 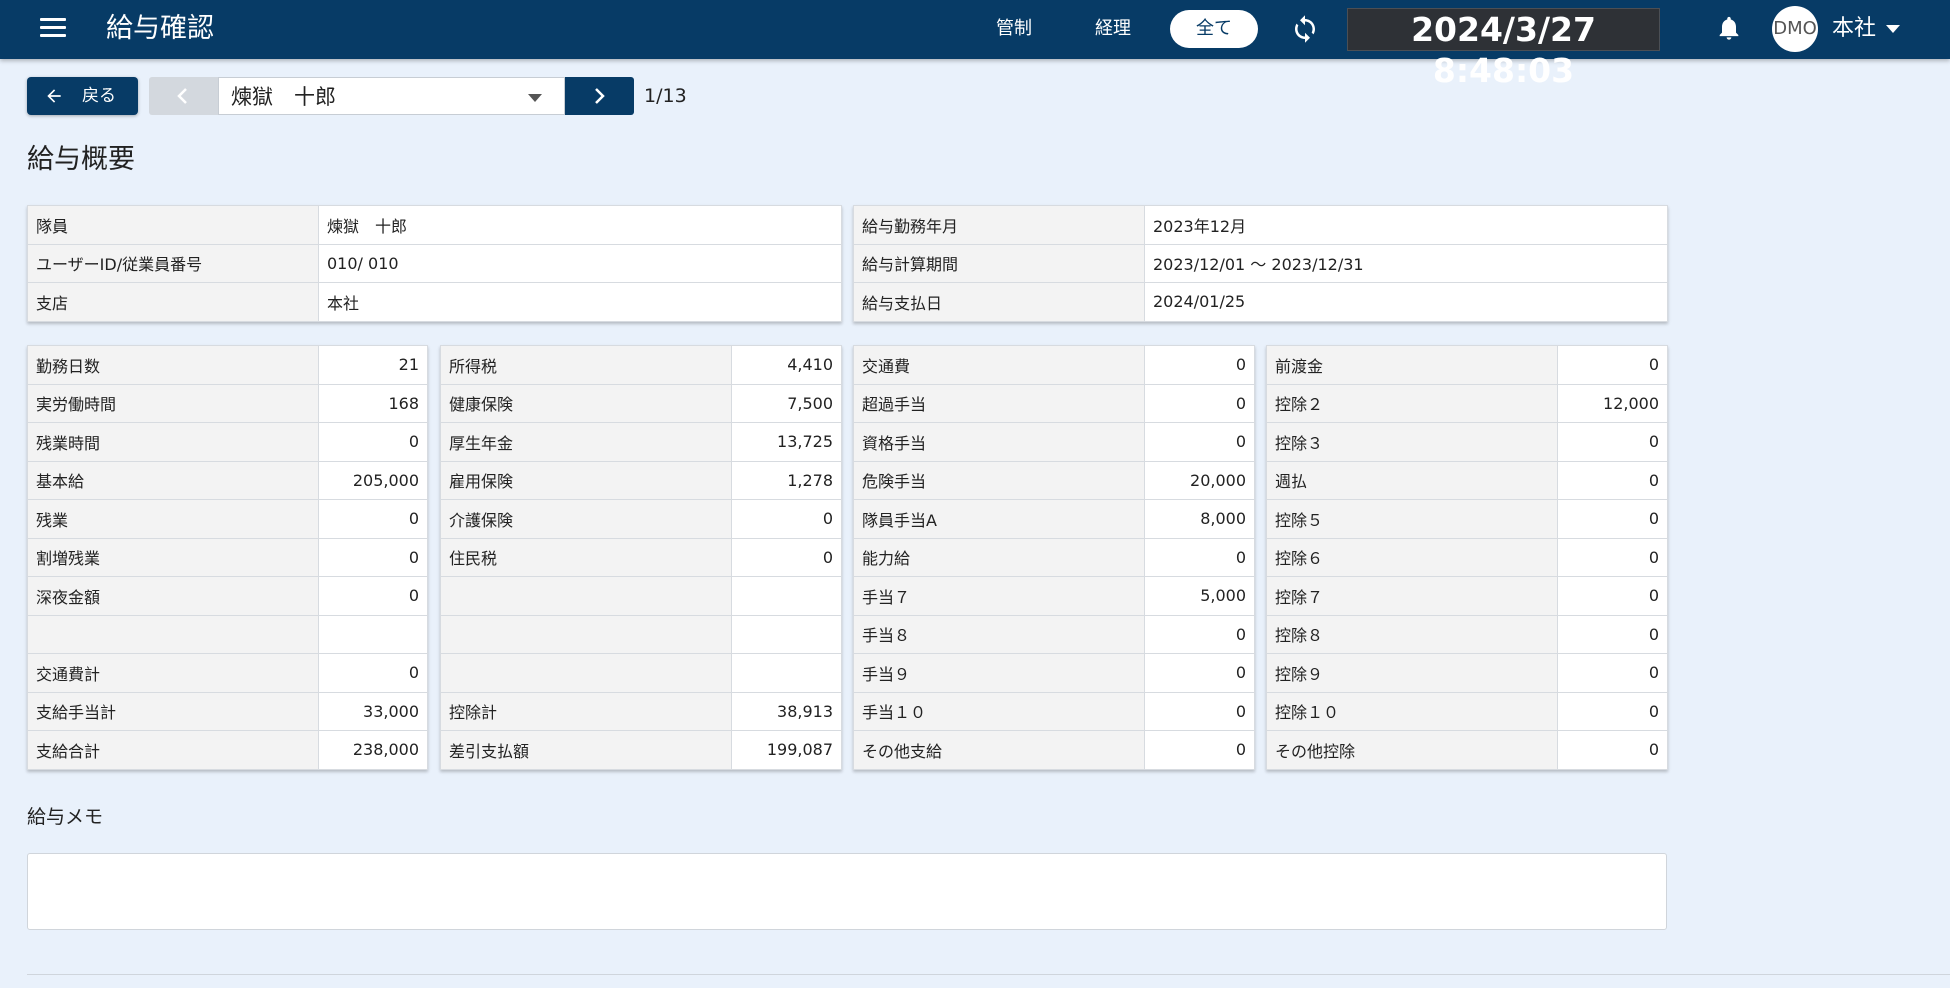 I want to click on table-row: 所得税 4,410, so click(x=641, y=365).